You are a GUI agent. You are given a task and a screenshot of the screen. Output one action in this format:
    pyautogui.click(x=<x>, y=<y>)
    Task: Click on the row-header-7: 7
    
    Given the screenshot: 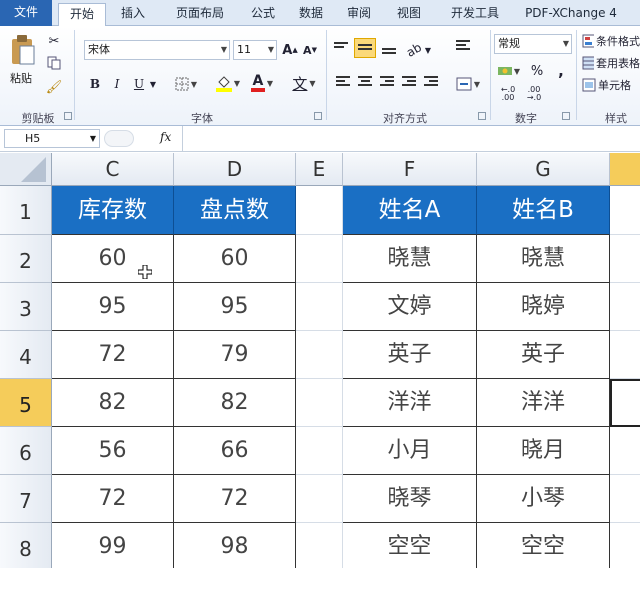 What is the action you would take?
    pyautogui.click(x=26, y=499)
    